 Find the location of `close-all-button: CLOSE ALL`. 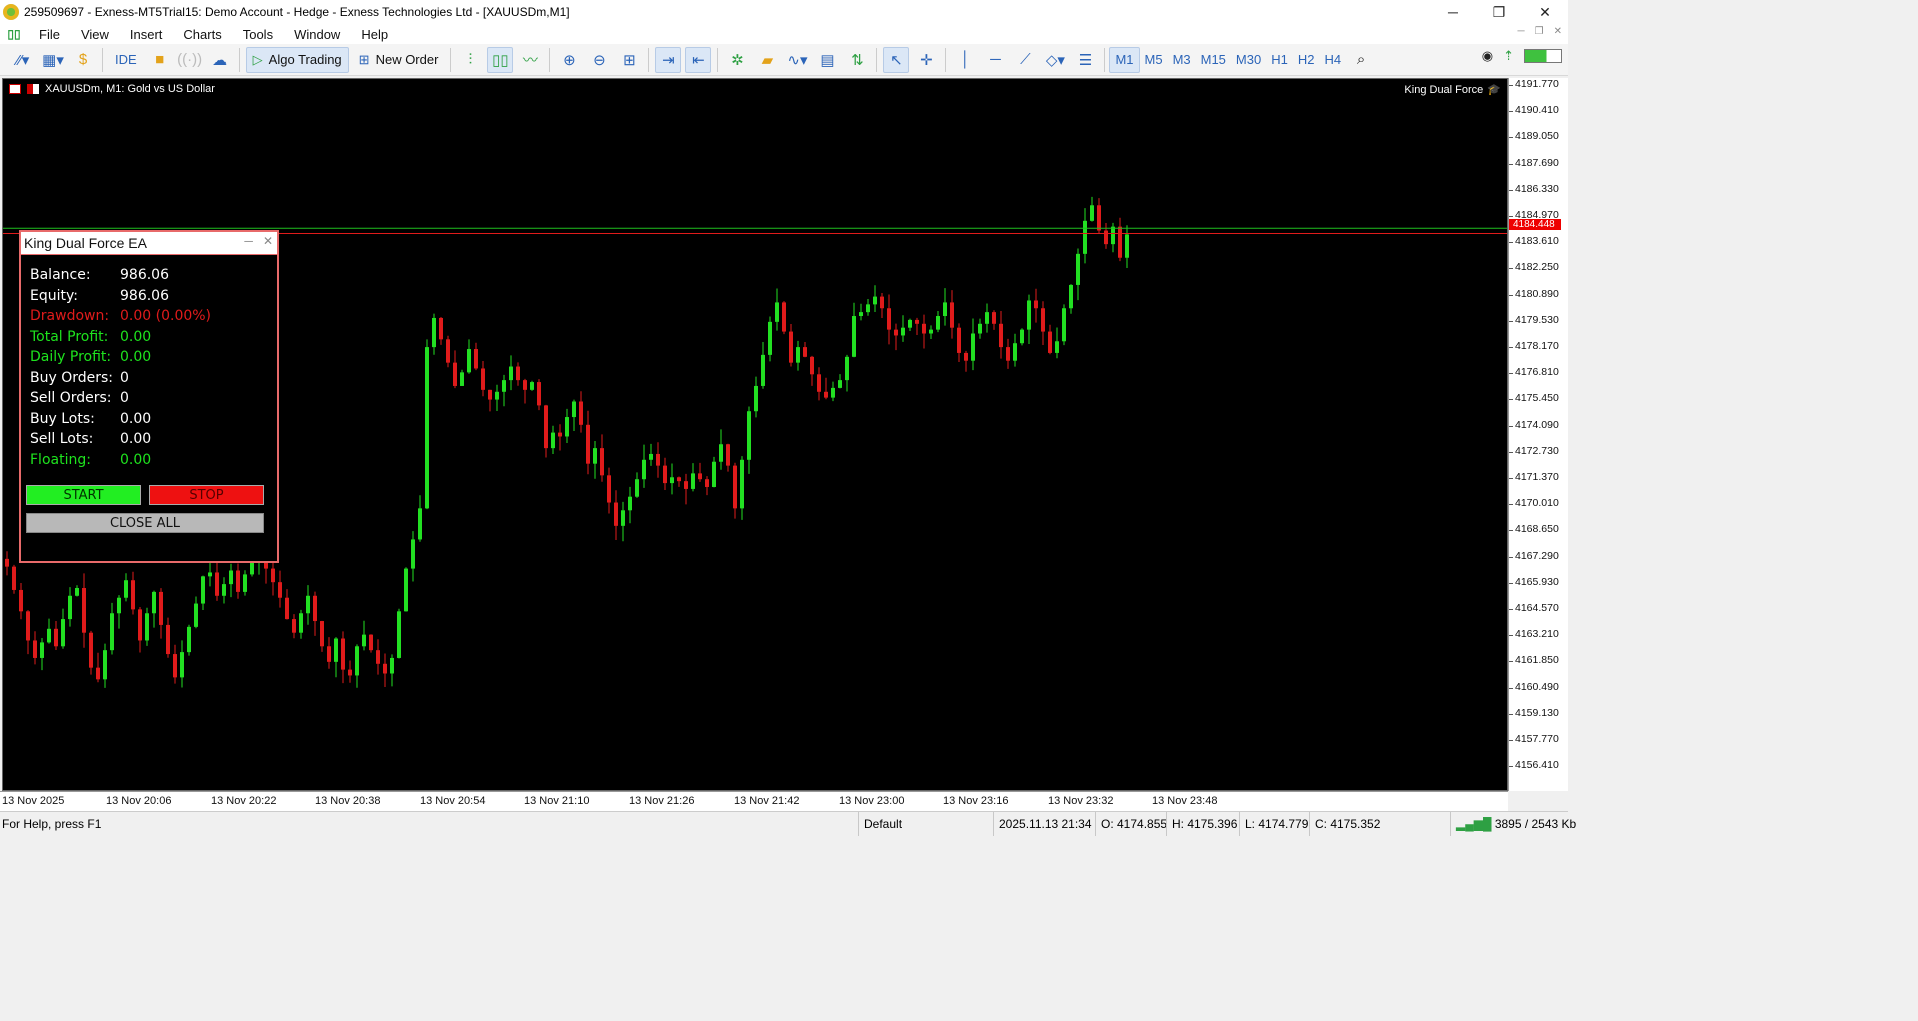

close-all-button: CLOSE ALL is located at coordinates (145, 523).